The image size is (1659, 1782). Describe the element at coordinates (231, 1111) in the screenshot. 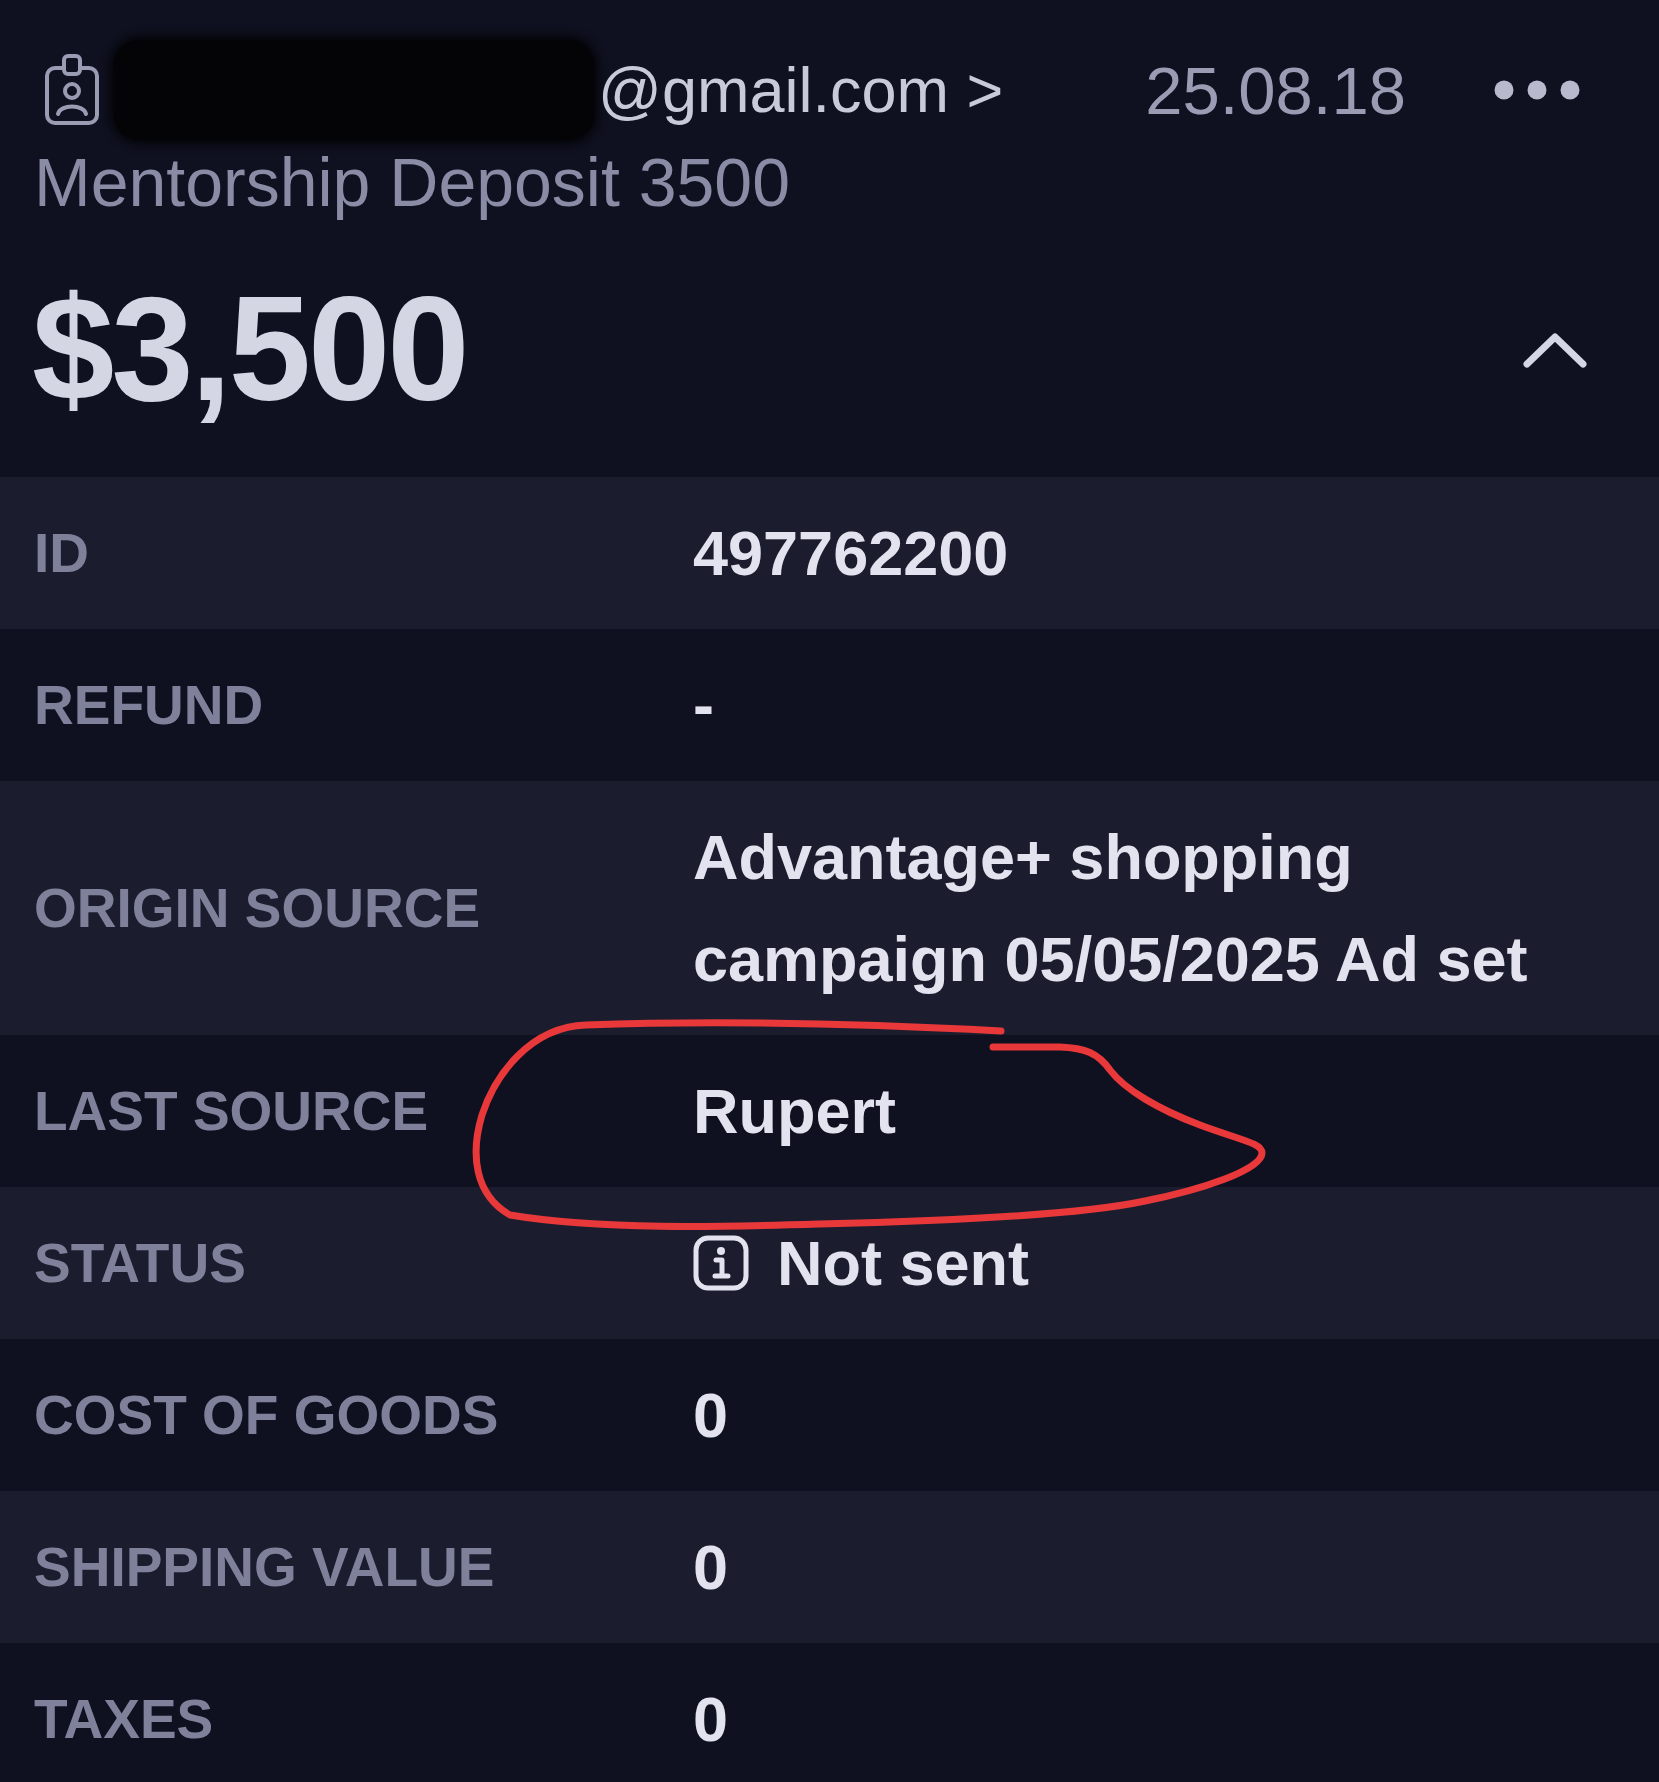

I see `field-label: LAST SOURCE` at that location.